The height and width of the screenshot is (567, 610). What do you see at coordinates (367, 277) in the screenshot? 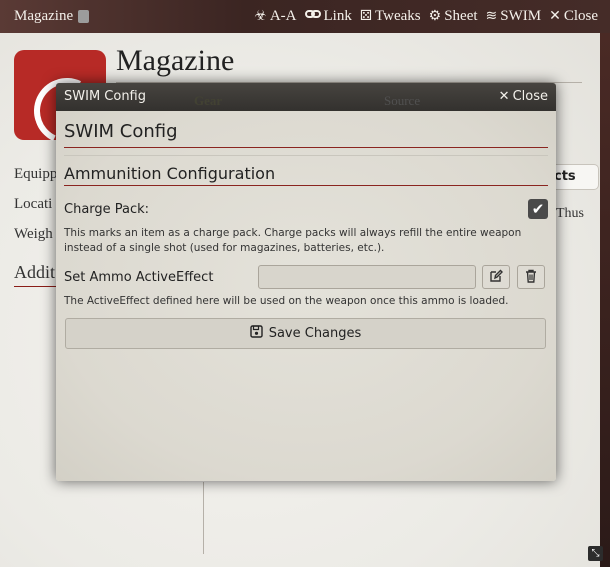
I see `ammo-effect-input` at bounding box center [367, 277].